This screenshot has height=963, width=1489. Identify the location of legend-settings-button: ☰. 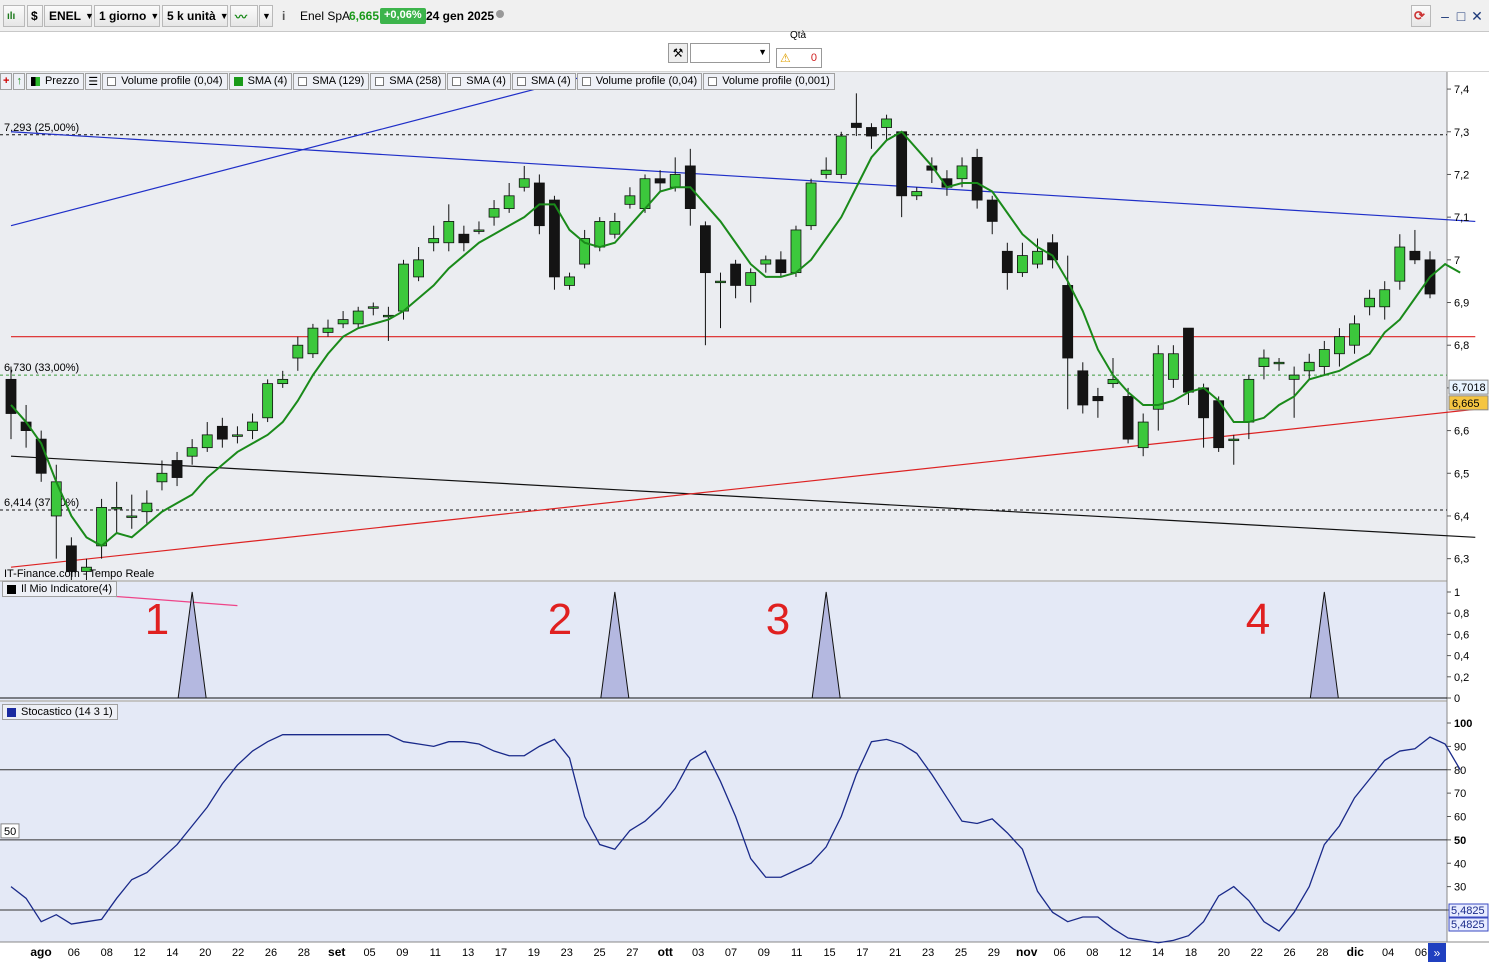
(93, 81).